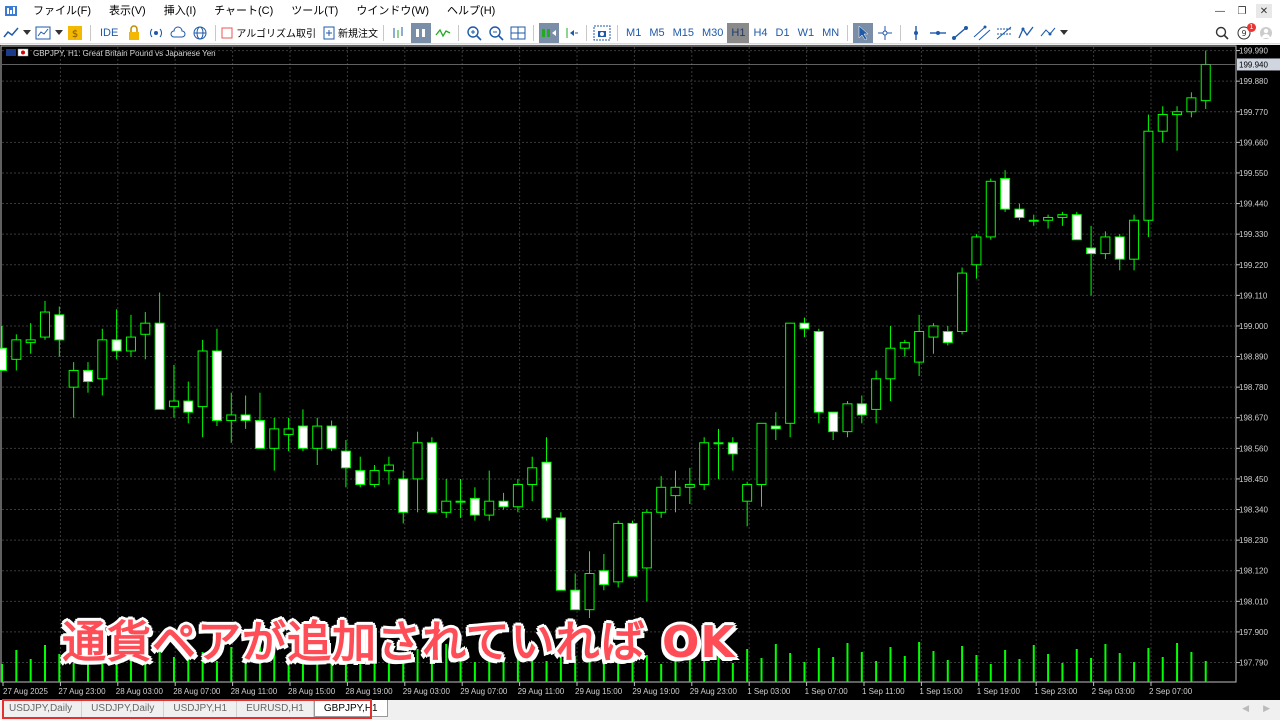 The height and width of the screenshot is (720, 1280). Describe the element at coordinates (399, 33) in the screenshot. I see `depth-of-market-icon` at that location.